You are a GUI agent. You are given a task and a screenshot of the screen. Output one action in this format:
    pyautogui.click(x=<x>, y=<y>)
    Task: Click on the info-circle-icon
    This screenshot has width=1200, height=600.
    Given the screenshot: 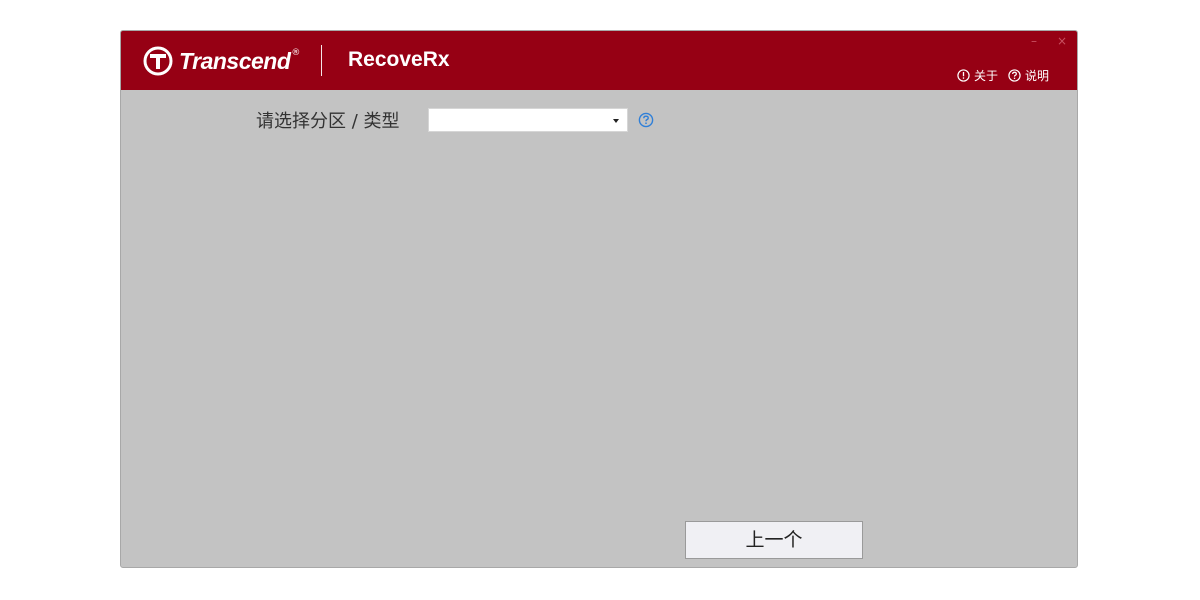 What is the action you would take?
    pyautogui.click(x=963, y=75)
    